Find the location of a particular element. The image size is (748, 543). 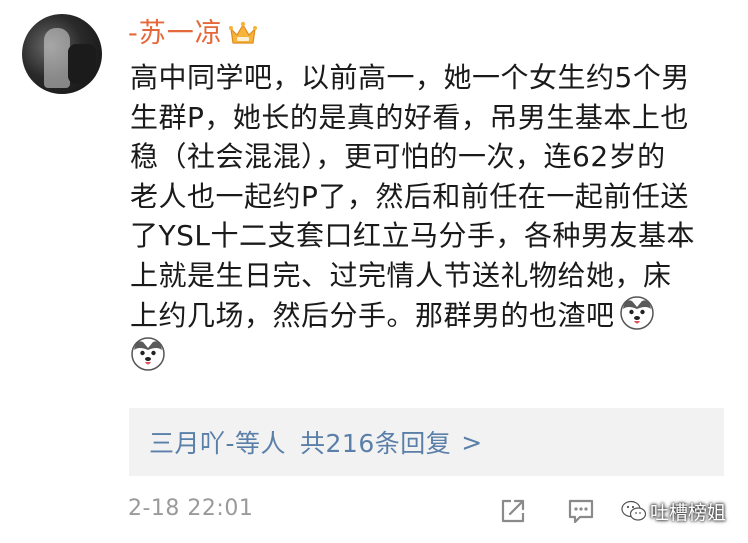

crown-icon is located at coordinates (242, 32).